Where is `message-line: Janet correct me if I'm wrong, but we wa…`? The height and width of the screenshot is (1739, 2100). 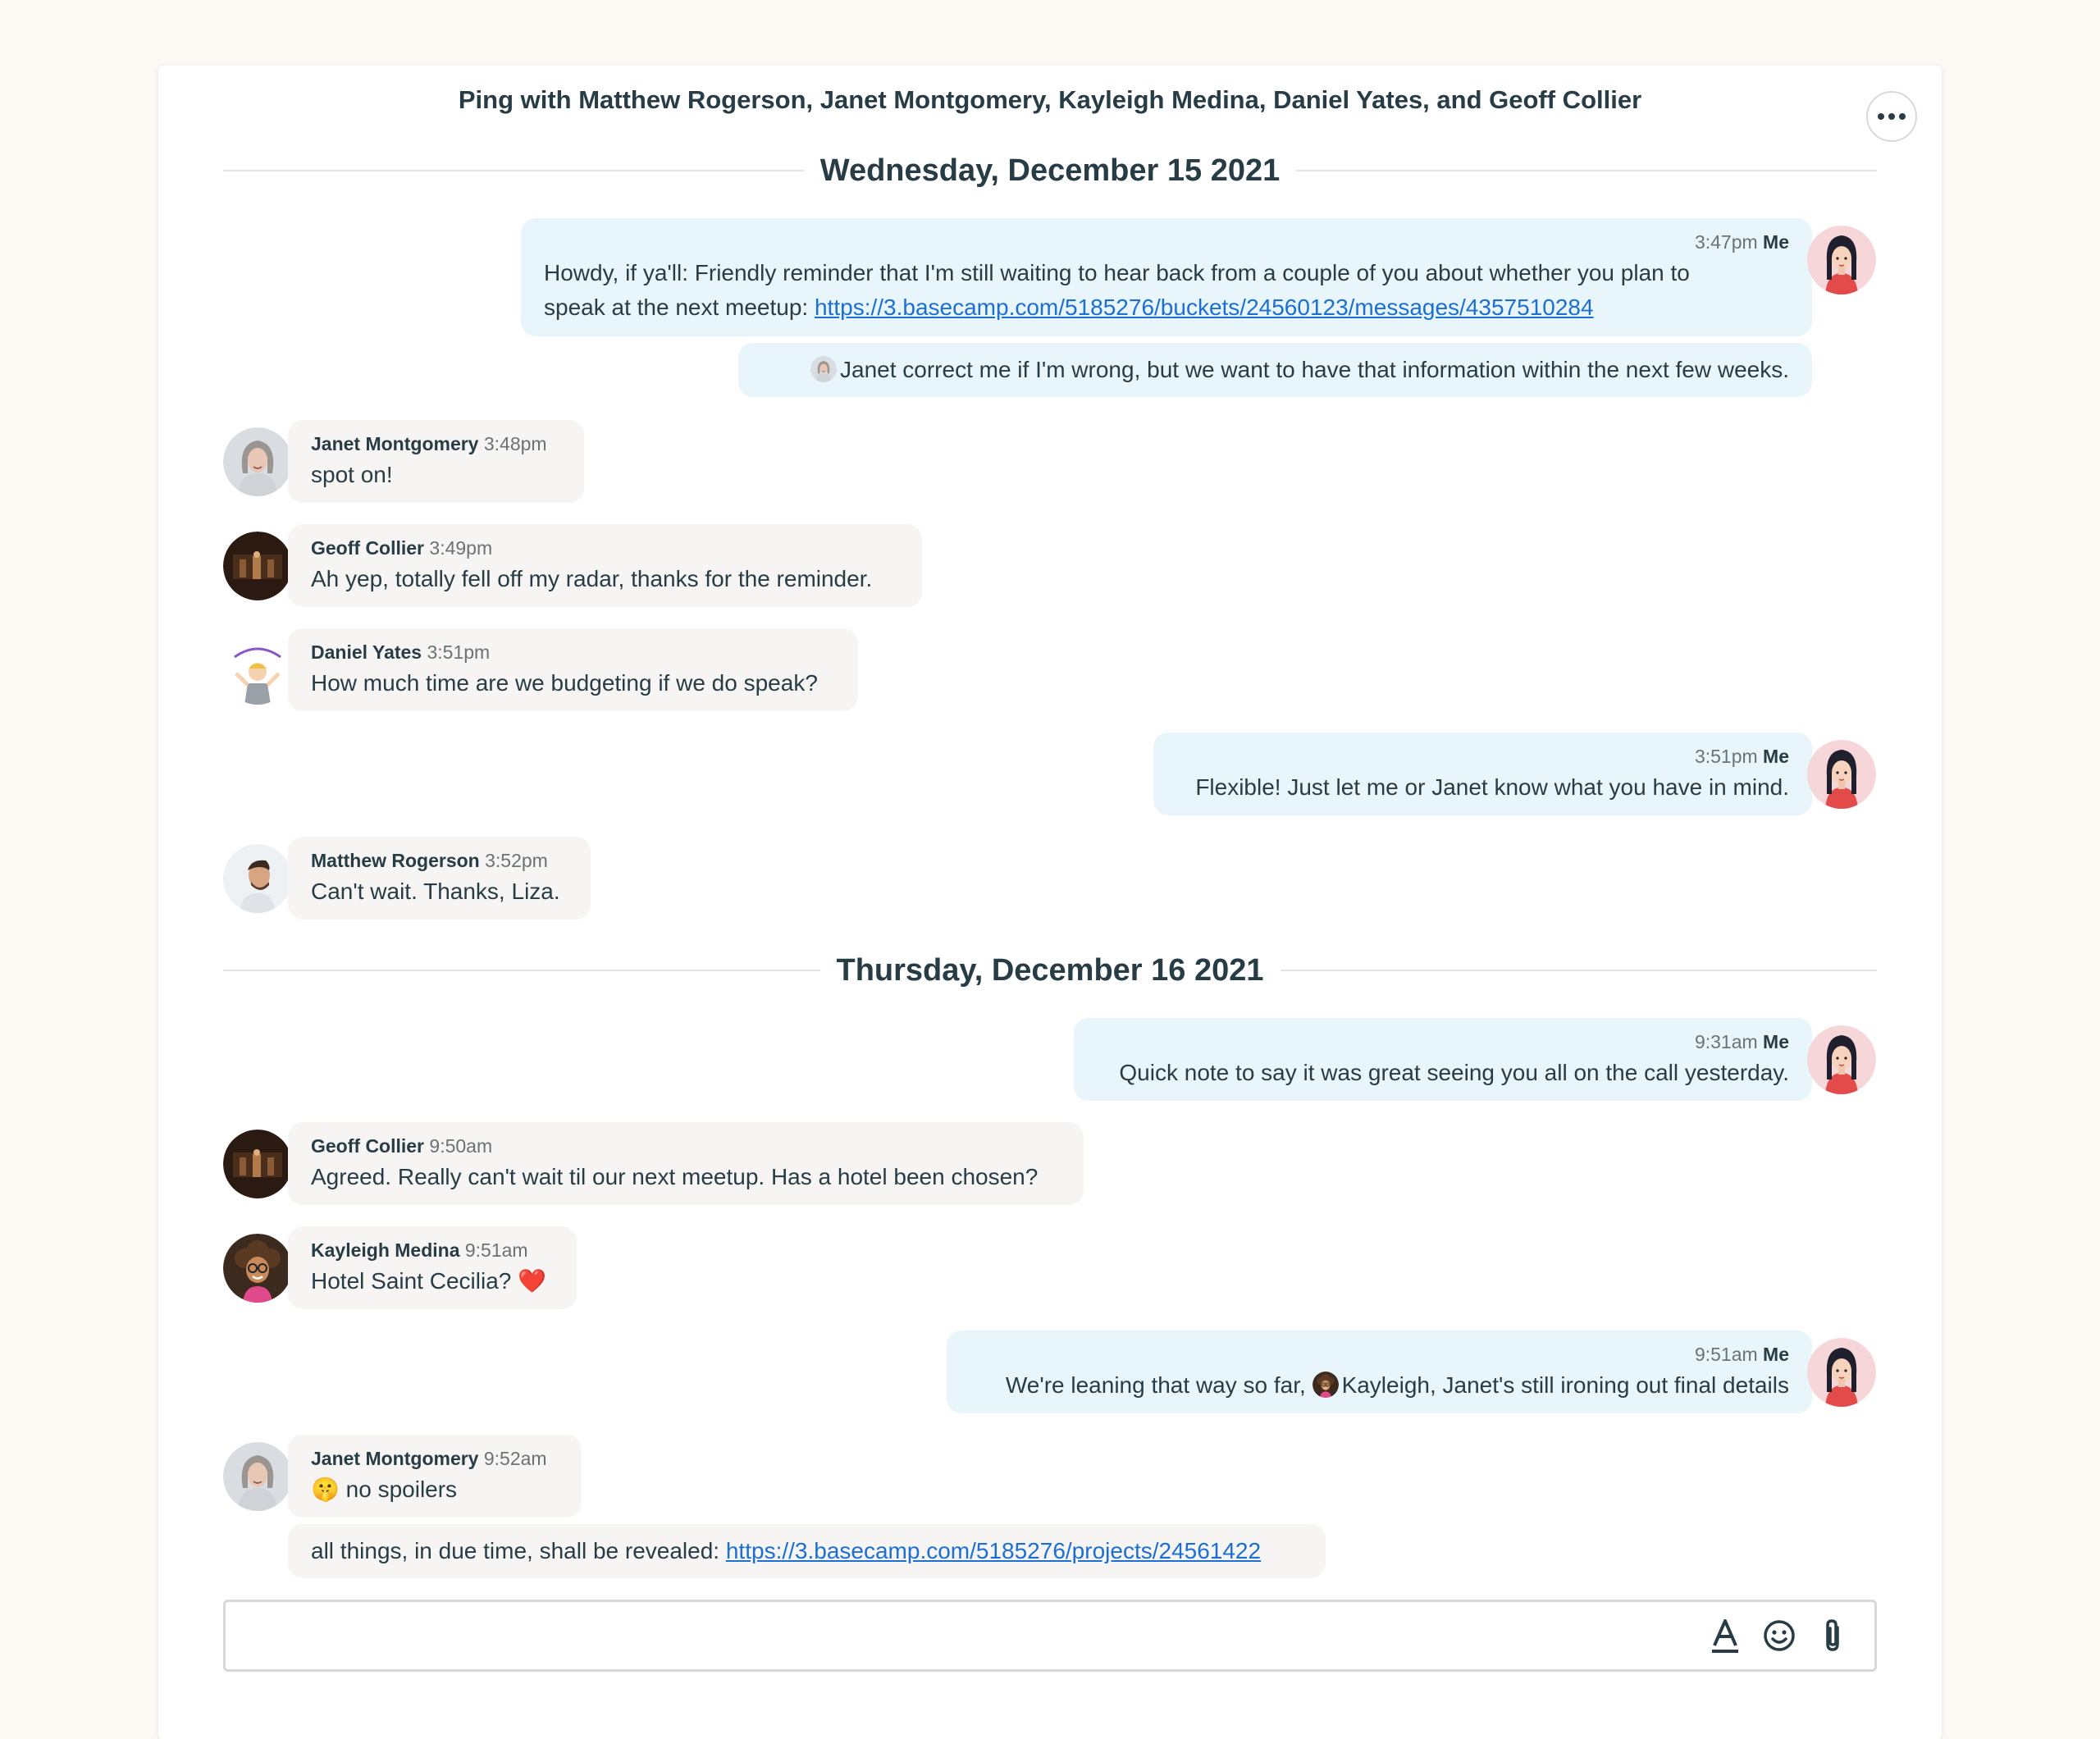 message-line: Janet correct me if I'm wrong, but we wa… is located at coordinates (1315, 370).